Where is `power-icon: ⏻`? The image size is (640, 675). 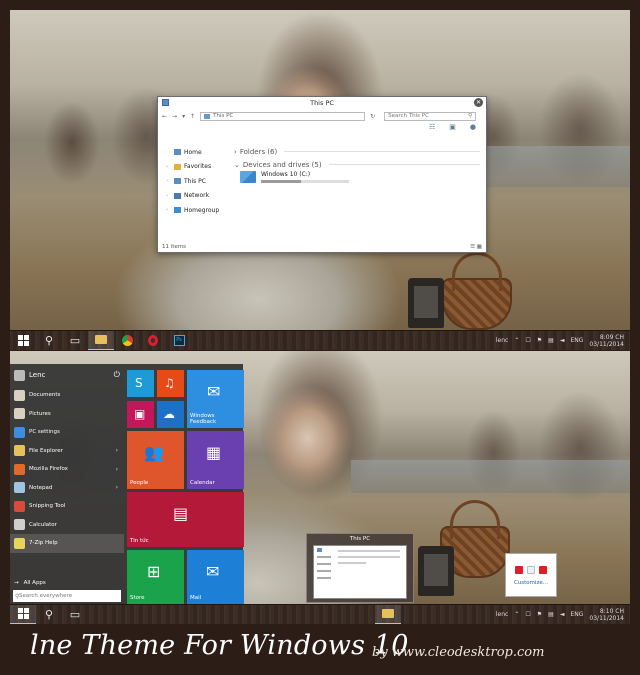
power-icon: ⏻ is located at coordinates (117, 375).